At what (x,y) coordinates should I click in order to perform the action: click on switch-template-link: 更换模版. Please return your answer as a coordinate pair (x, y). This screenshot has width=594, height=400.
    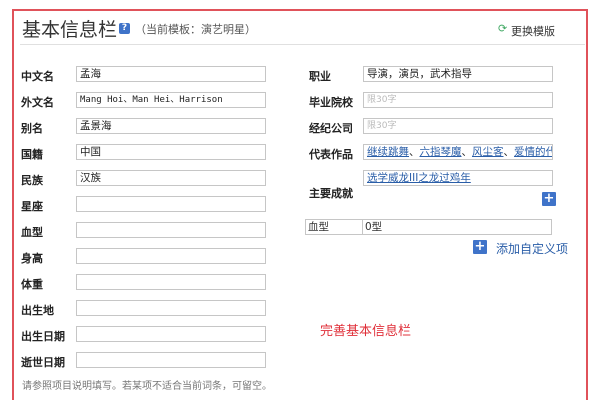
    Looking at the image, I should click on (533, 31).